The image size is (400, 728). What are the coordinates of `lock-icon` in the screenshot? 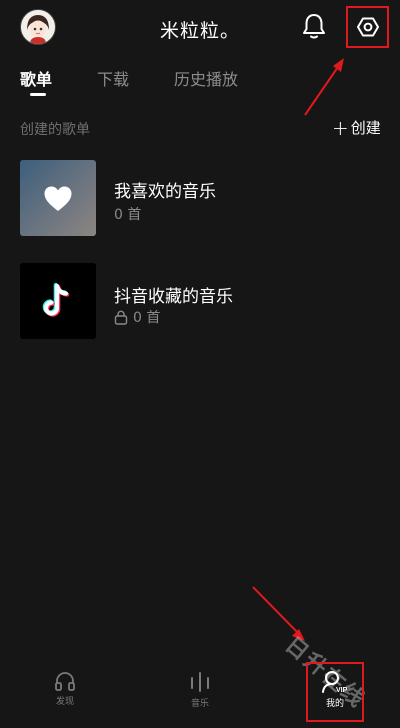 It's located at (121, 317).